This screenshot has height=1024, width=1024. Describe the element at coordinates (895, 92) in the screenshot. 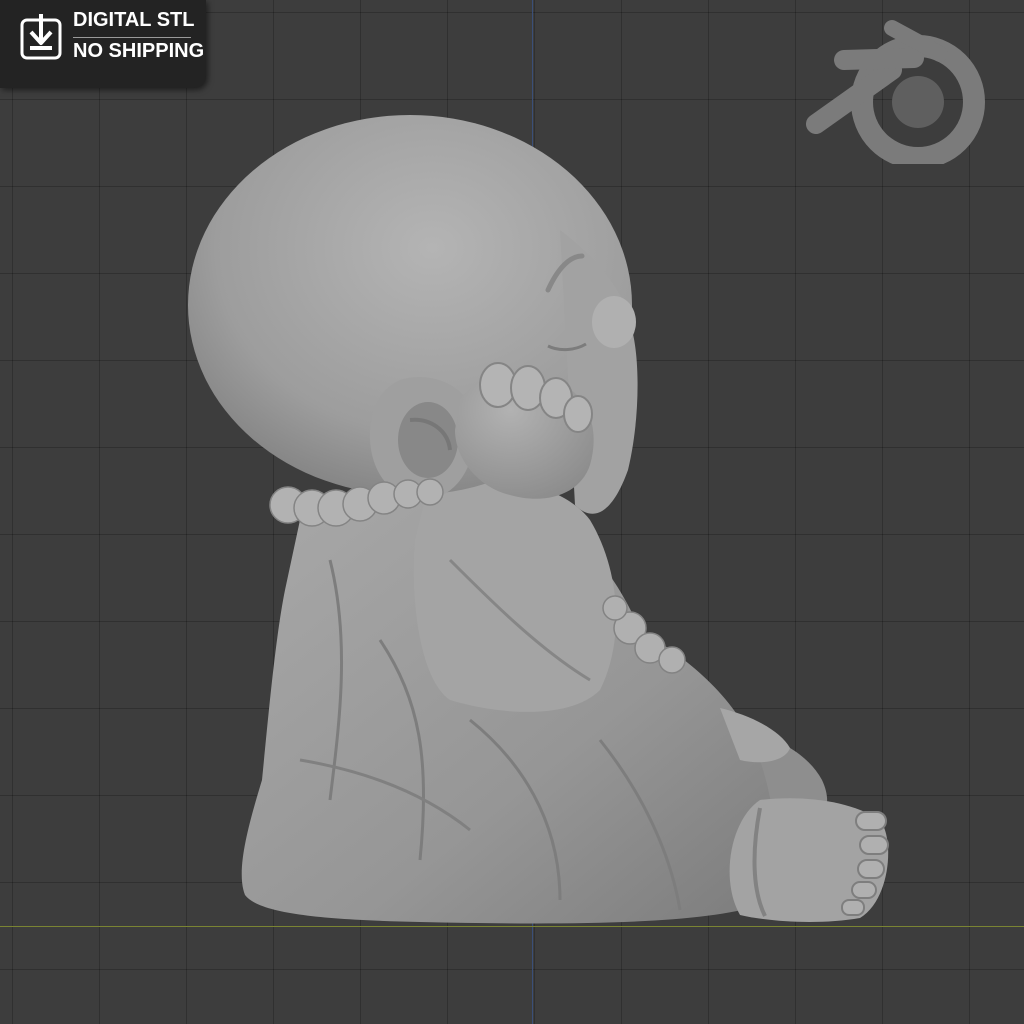

I see `blender-logo-icon` at that location.